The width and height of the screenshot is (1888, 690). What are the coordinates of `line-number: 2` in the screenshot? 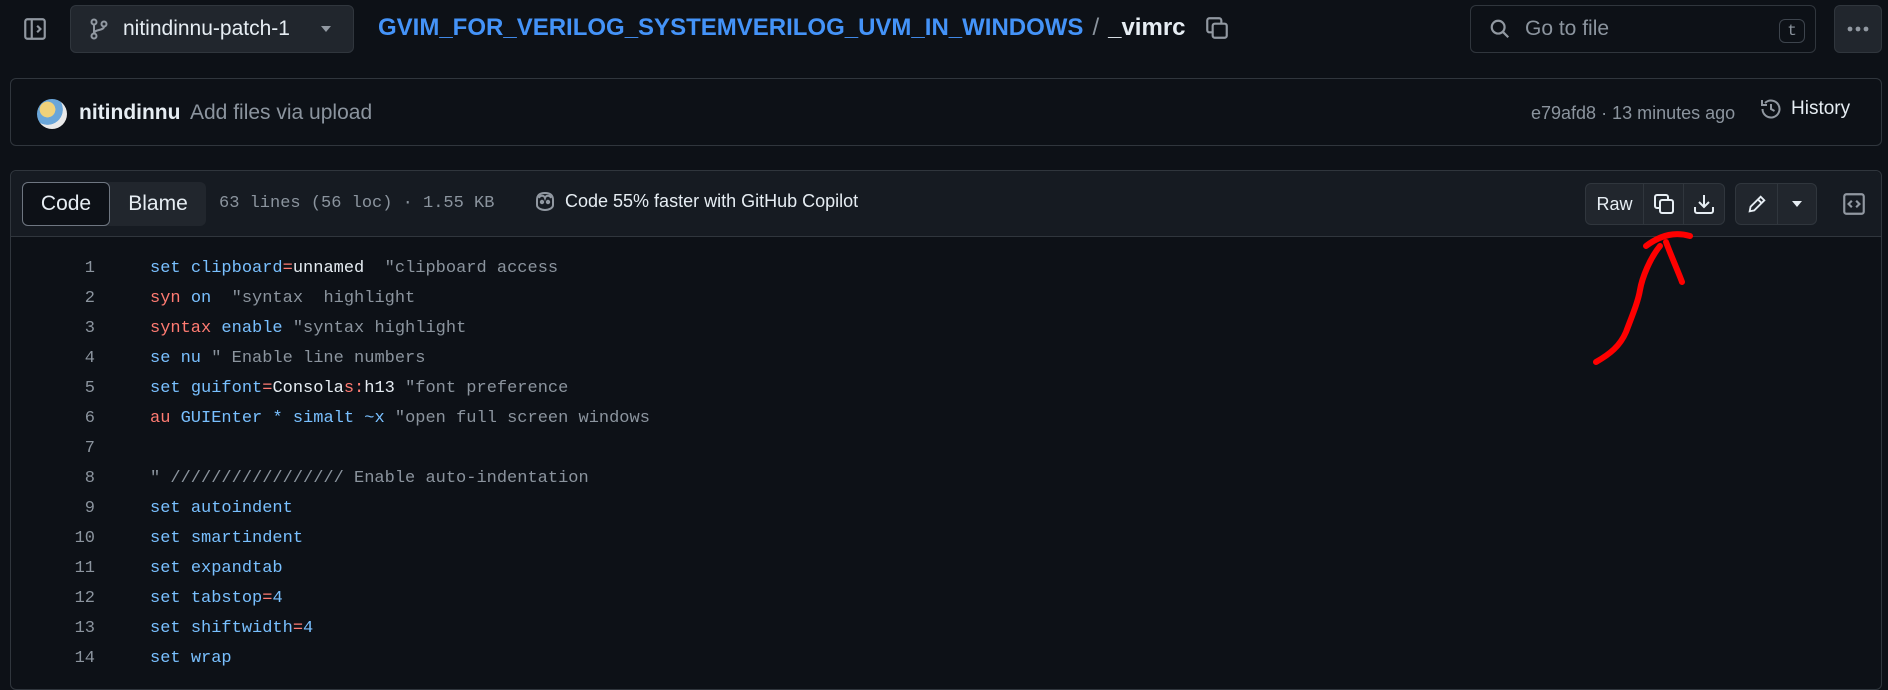 It's located at (53, 298).